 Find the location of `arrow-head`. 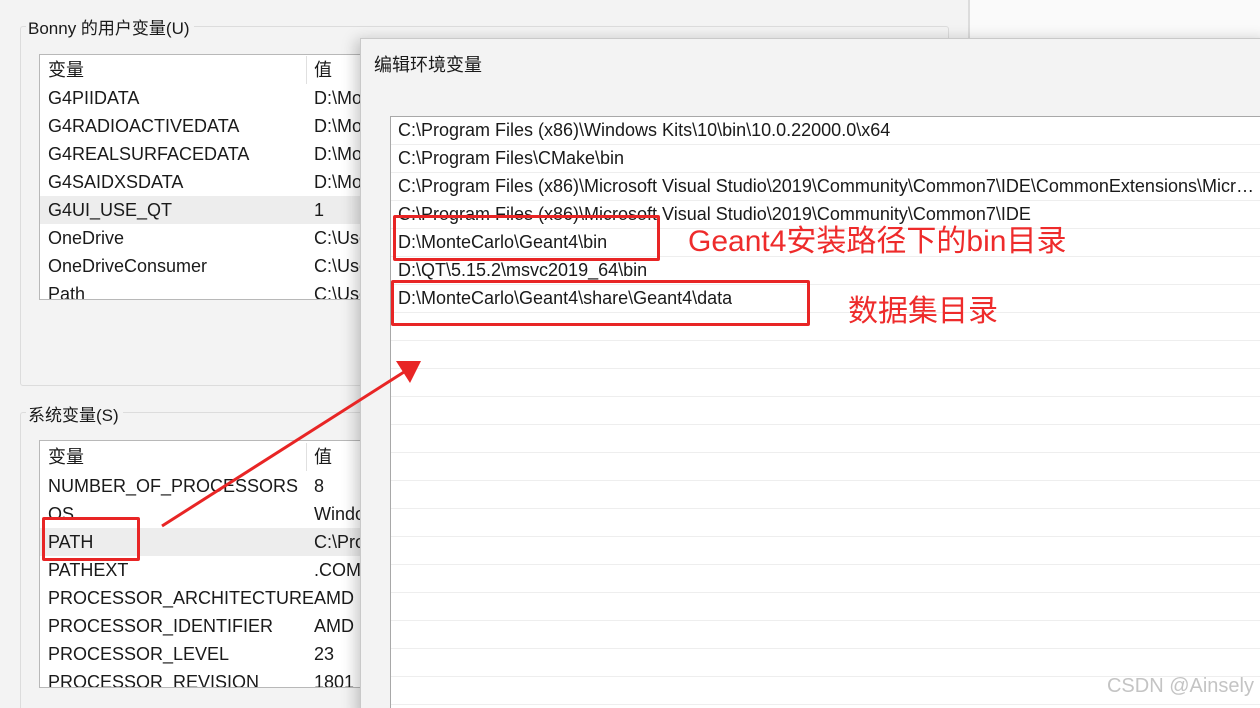

arrow-head is located at coordinates (408, 372).